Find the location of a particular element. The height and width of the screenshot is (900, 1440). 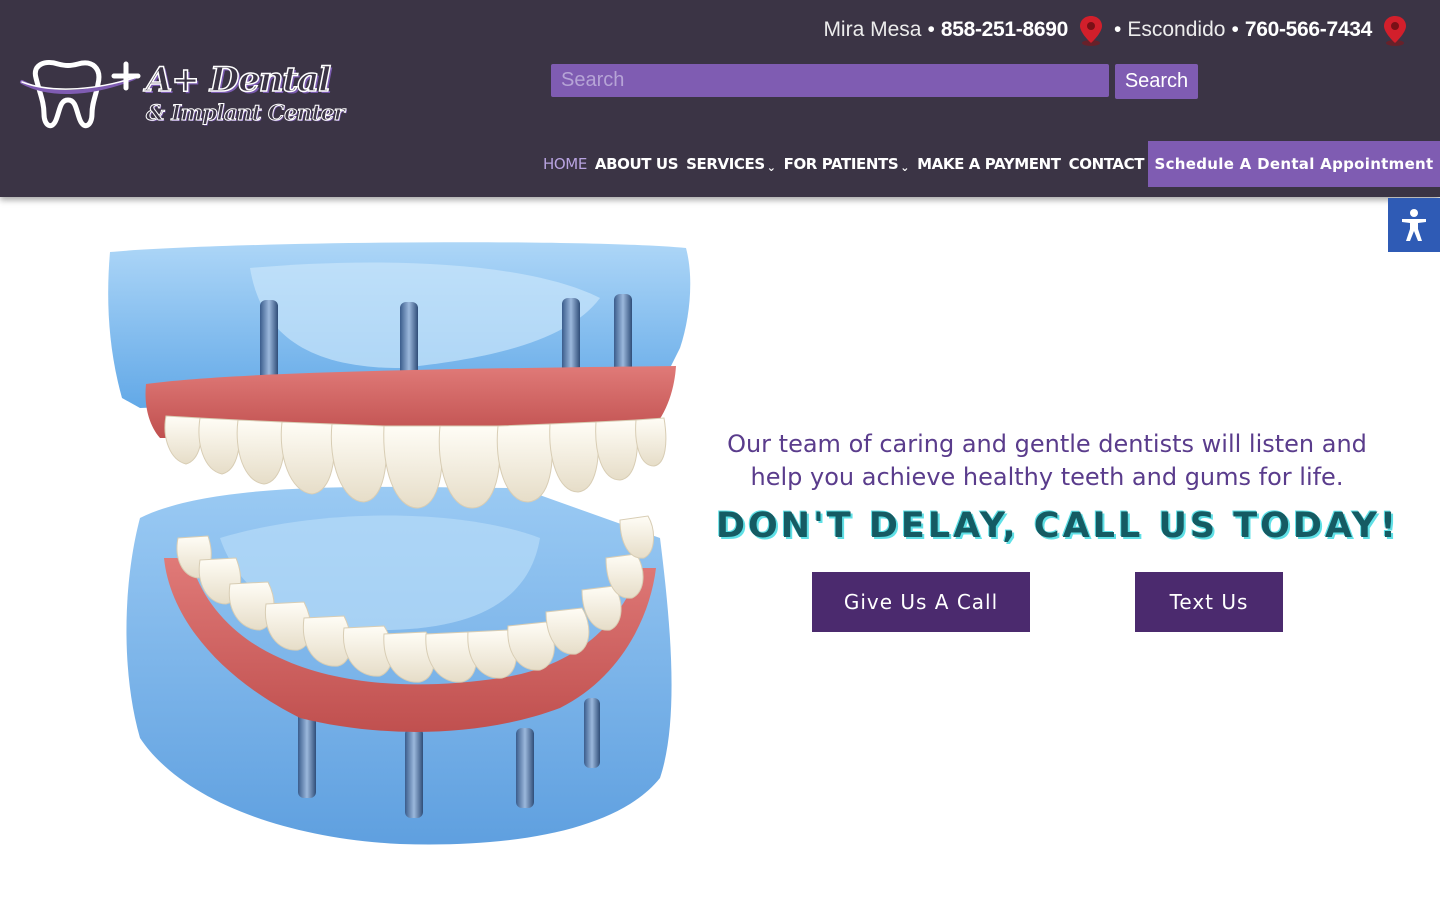

nav-item-contact: CONTACT ⌄ is located at coordinates (1112, 164).